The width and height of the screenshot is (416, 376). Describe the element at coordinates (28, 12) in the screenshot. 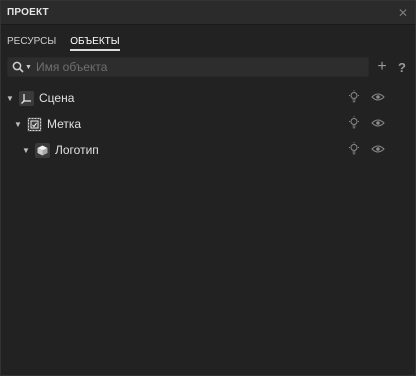

I see `panel-title: ПРОЕКТ` at that location.